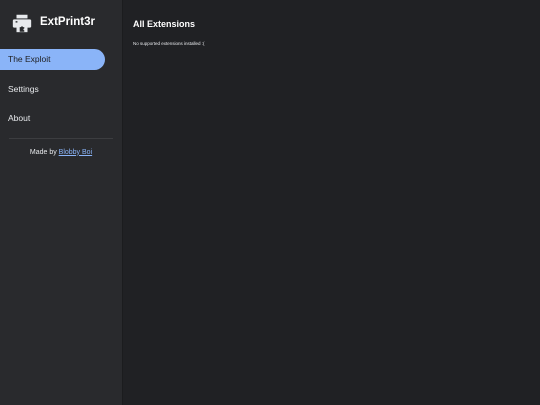 The width and height of the screenshot is (540, 405). I want to click on credit-prefix: Made by, so click(44, 152).